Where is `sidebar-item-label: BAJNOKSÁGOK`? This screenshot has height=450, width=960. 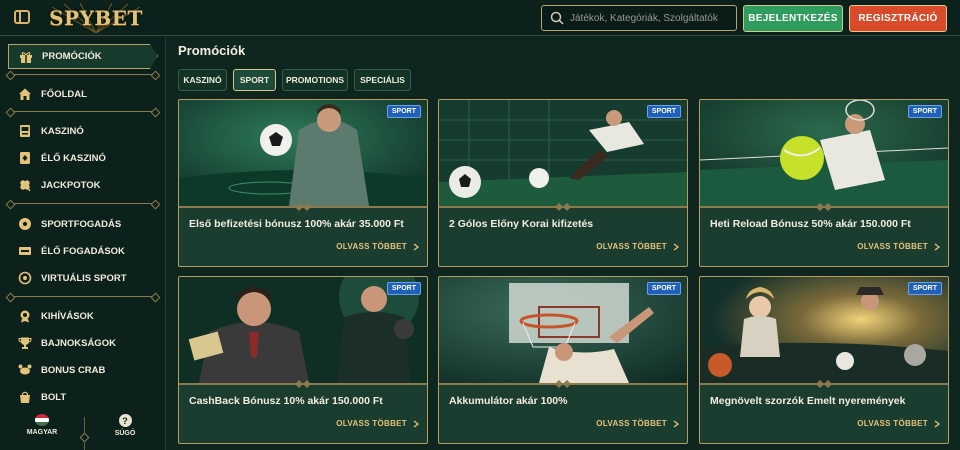 sidebar-item-label: BAJNOKSÁGOK is located at coordinates (78, 343).